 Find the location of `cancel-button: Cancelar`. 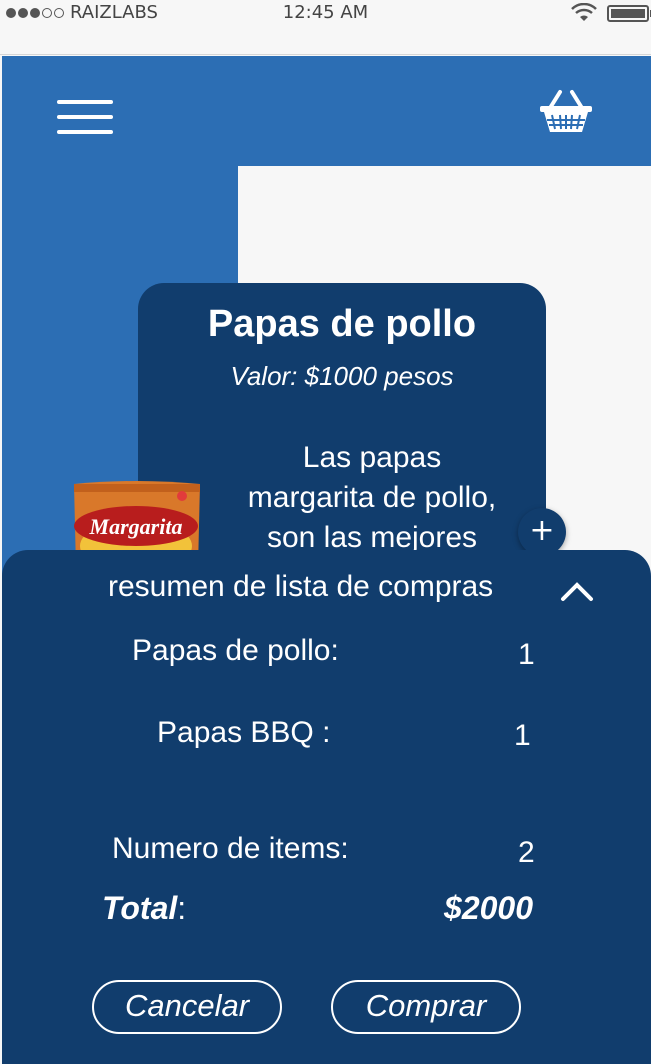

cancel-button: Cancelar is located at coordinates (187, 1007).